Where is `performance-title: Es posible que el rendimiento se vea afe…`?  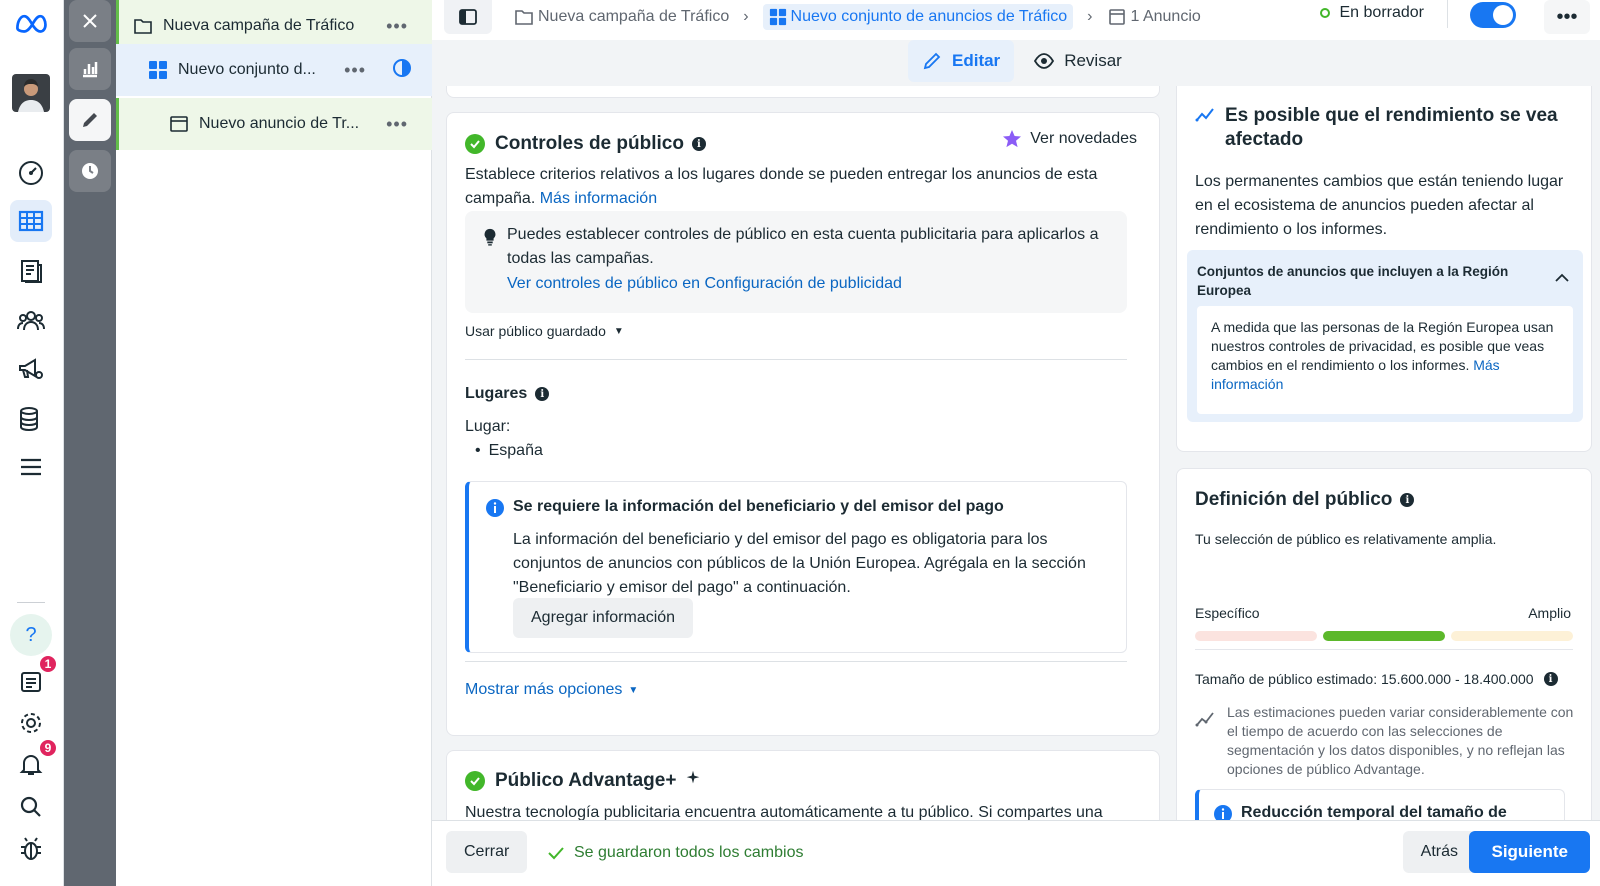 performance-title: Es posible que el rendimiento se vea afe… is located at coordinates (1391, 127).